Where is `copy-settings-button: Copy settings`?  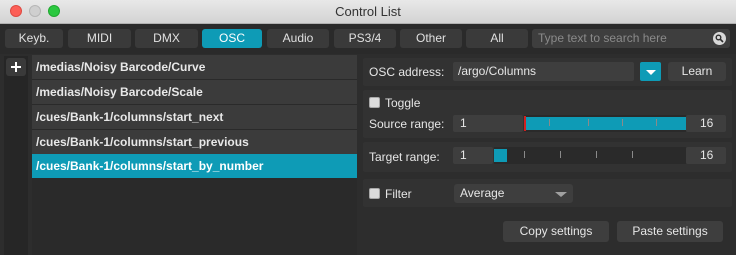 copy-settings-button: Copy settings is located at coordinates (556, 231).